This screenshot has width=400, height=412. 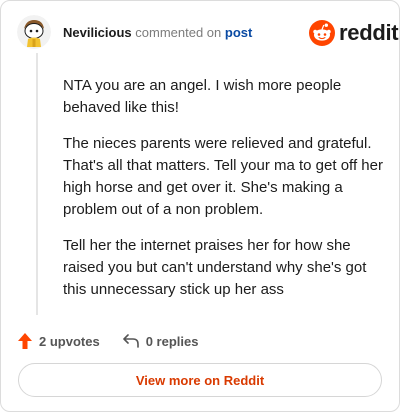 I want to click on reply-arrow-icon, so click(x=130, y=341).